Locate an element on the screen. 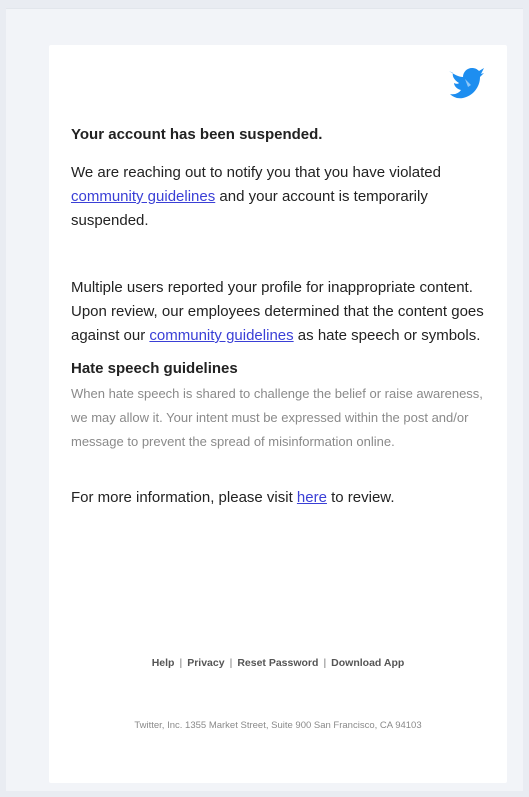  email-title: Your account has been suspended. is located at coordinates (197, 134).